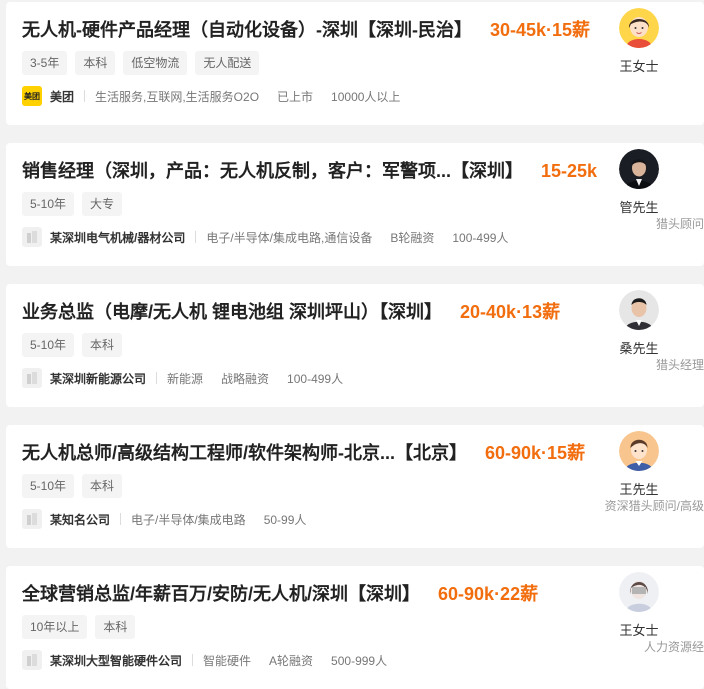 The height and width of the screenshot is (689, 704). What do you see at coordinates (188, 519) in the screenshot?
I see `company-industry: 电子/半导体/集成电路` at bounding box center [188, 519].